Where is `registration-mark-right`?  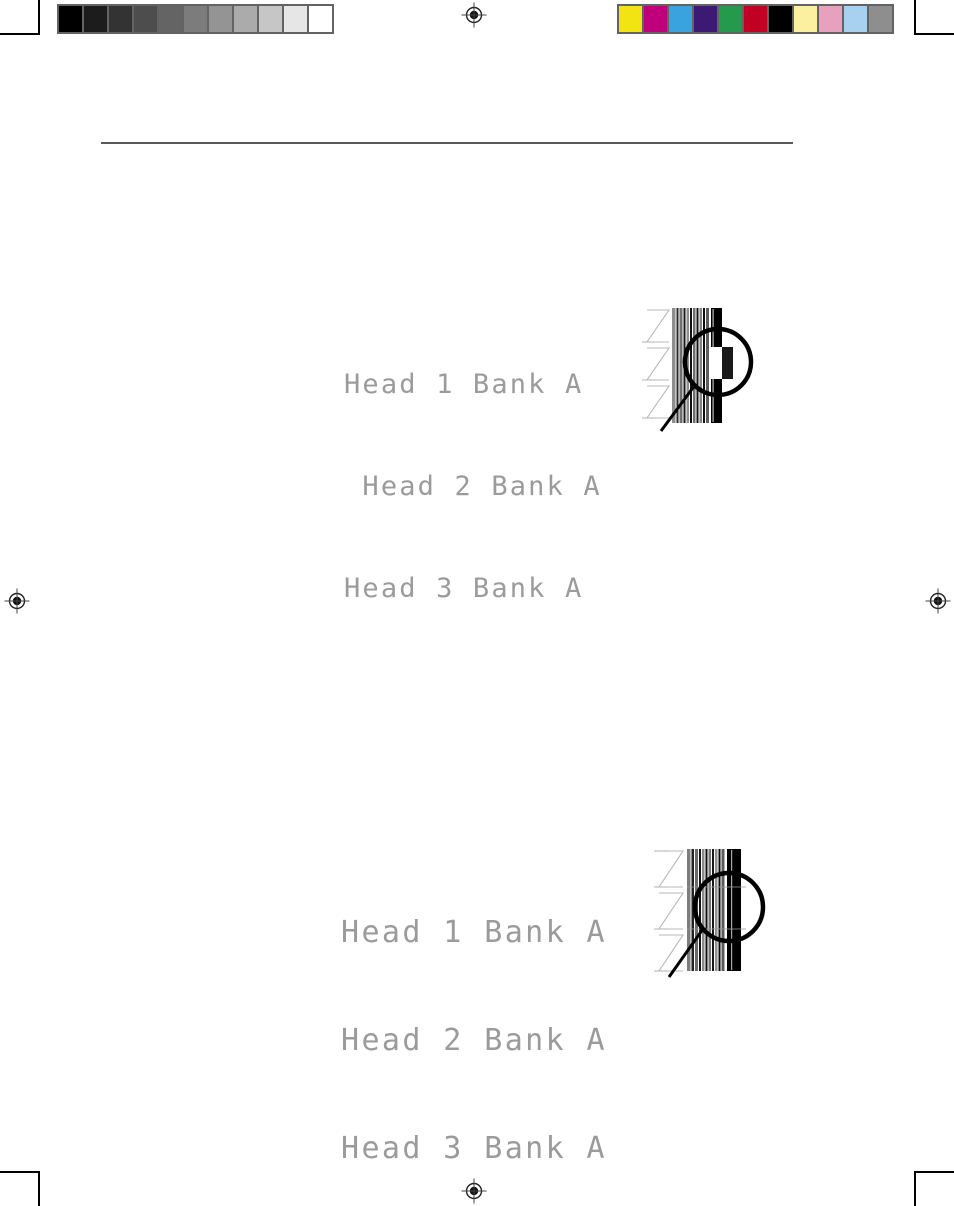
registration-mark-right is located at coordinates (938, 601).